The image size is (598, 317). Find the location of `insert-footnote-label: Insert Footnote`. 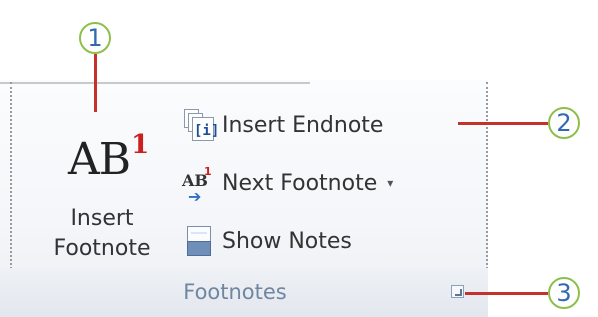

insert-footnote-label: Insert Footnote is located at coordinates (102, 233).